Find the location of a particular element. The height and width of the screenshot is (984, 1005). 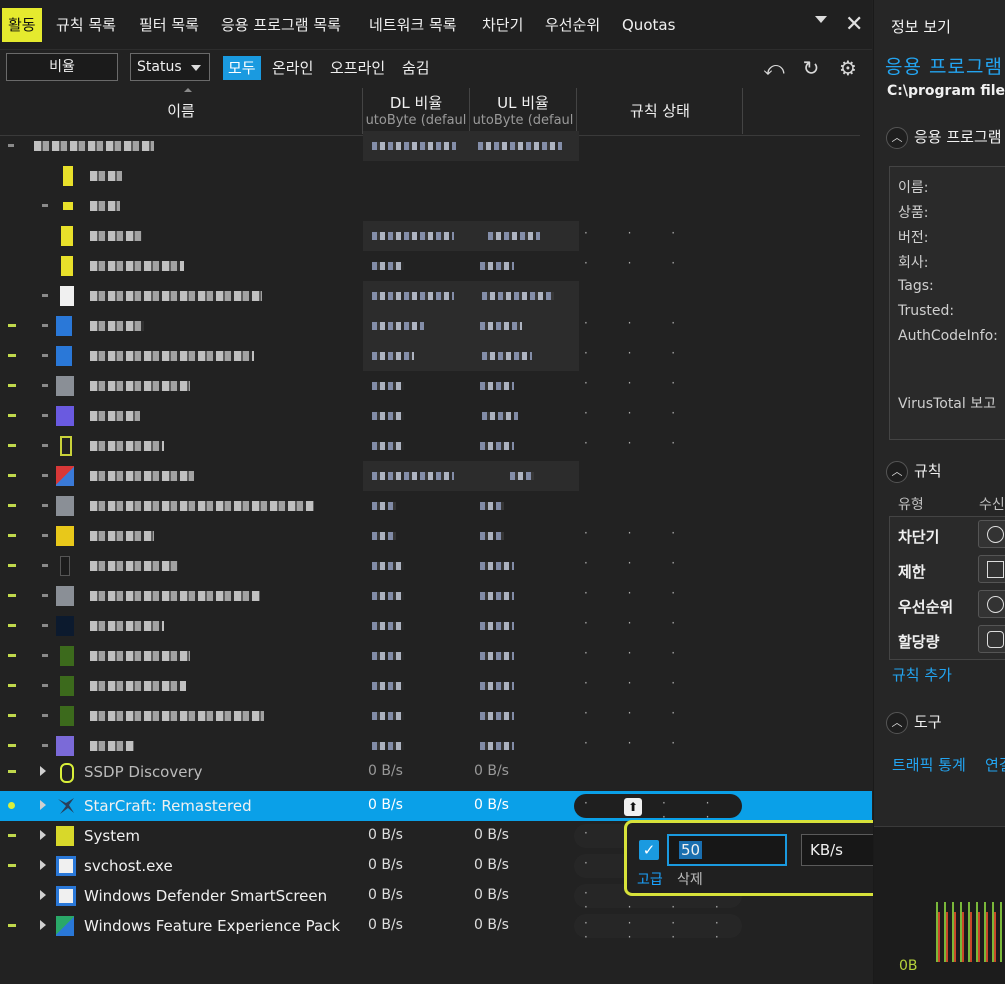

gear-icon: ⚙ is located at coordinates (848, 68).